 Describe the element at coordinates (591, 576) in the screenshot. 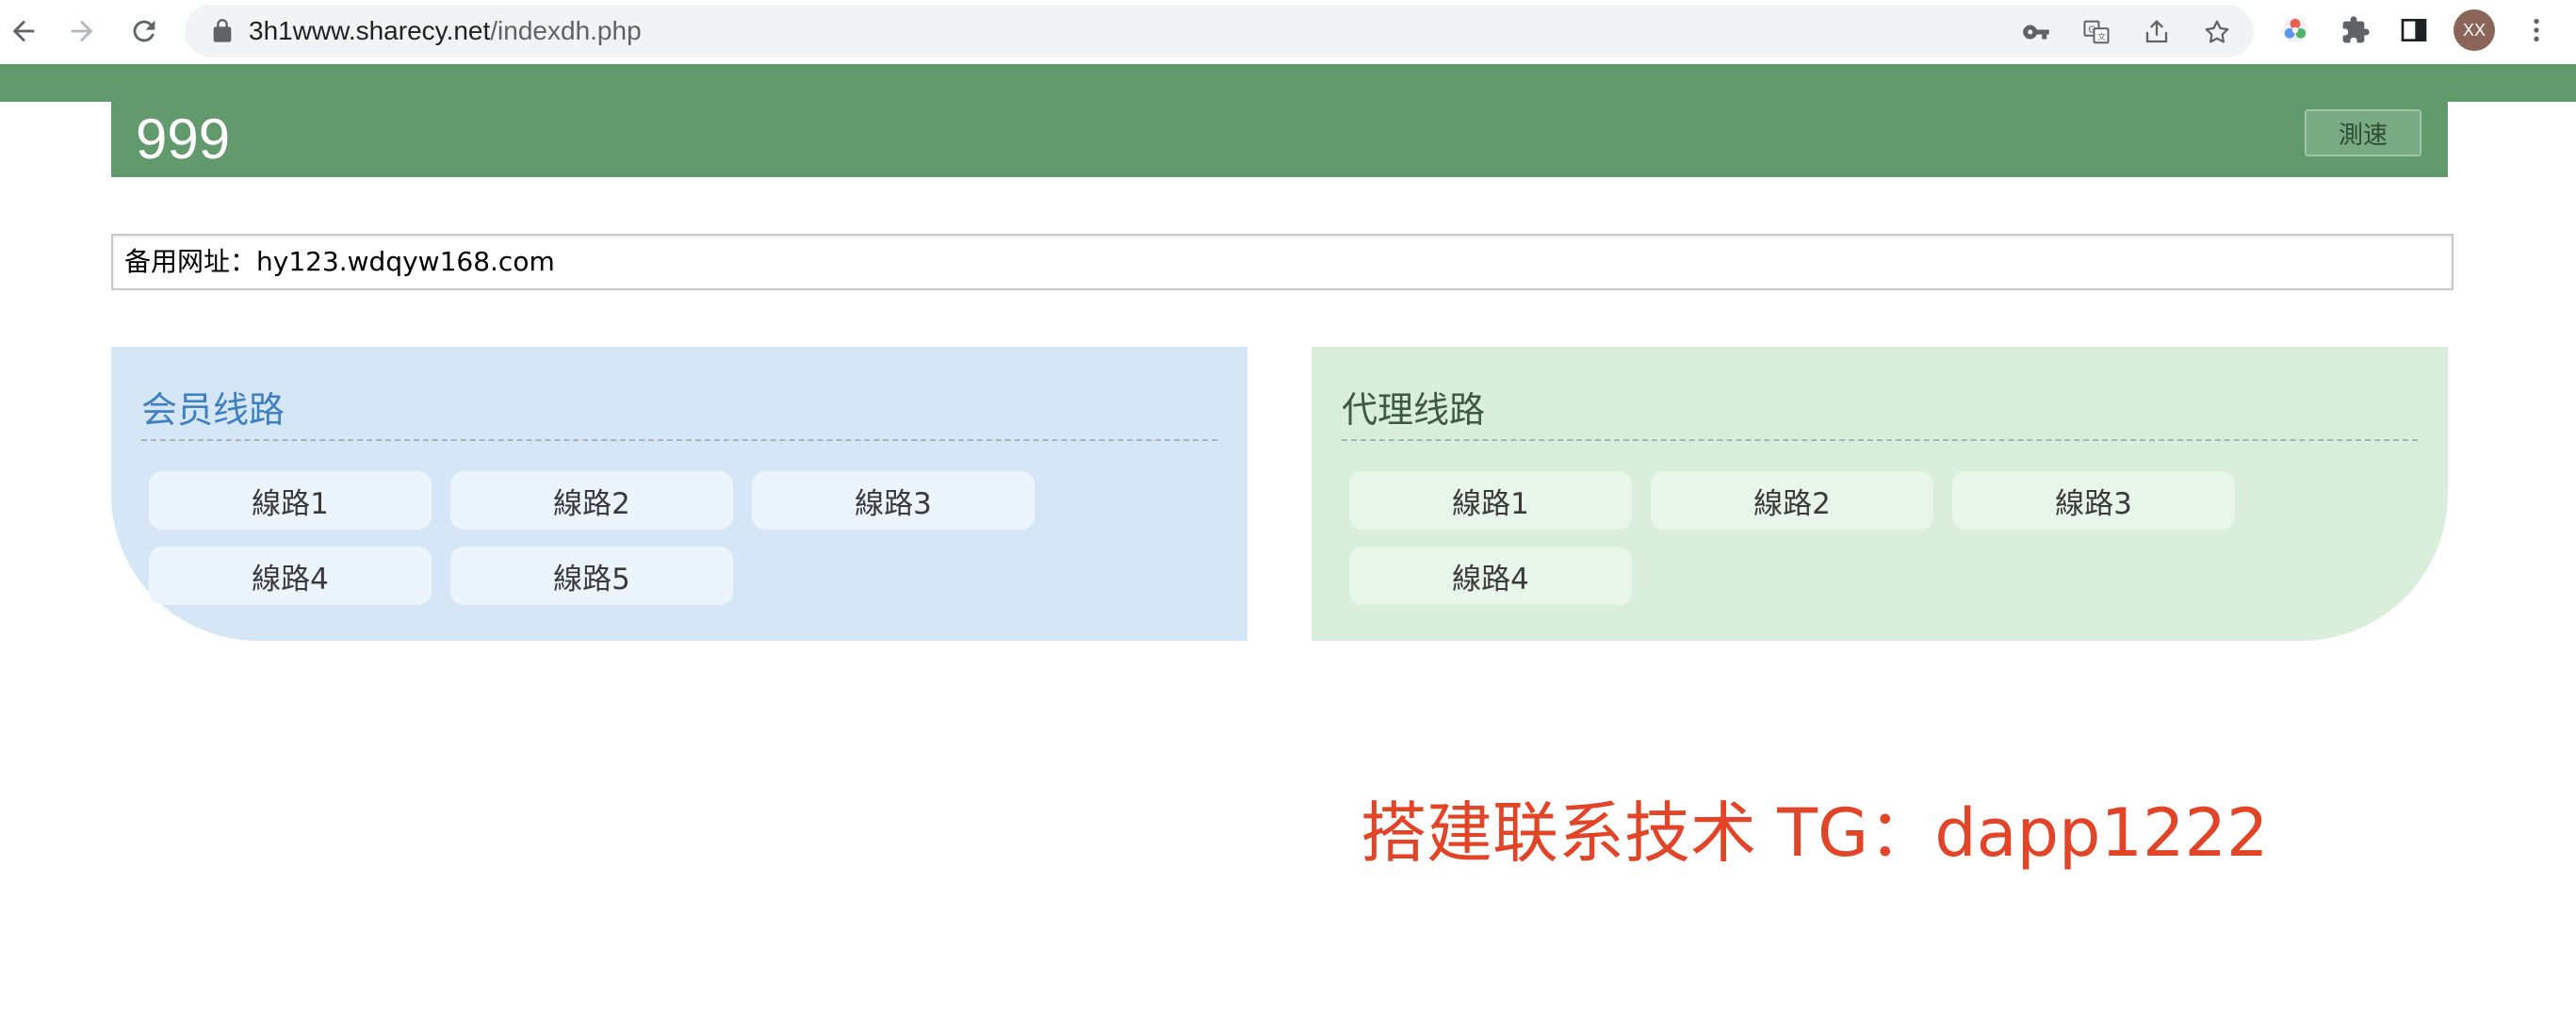

I see `member-line-5-button: 線路5` at that location.